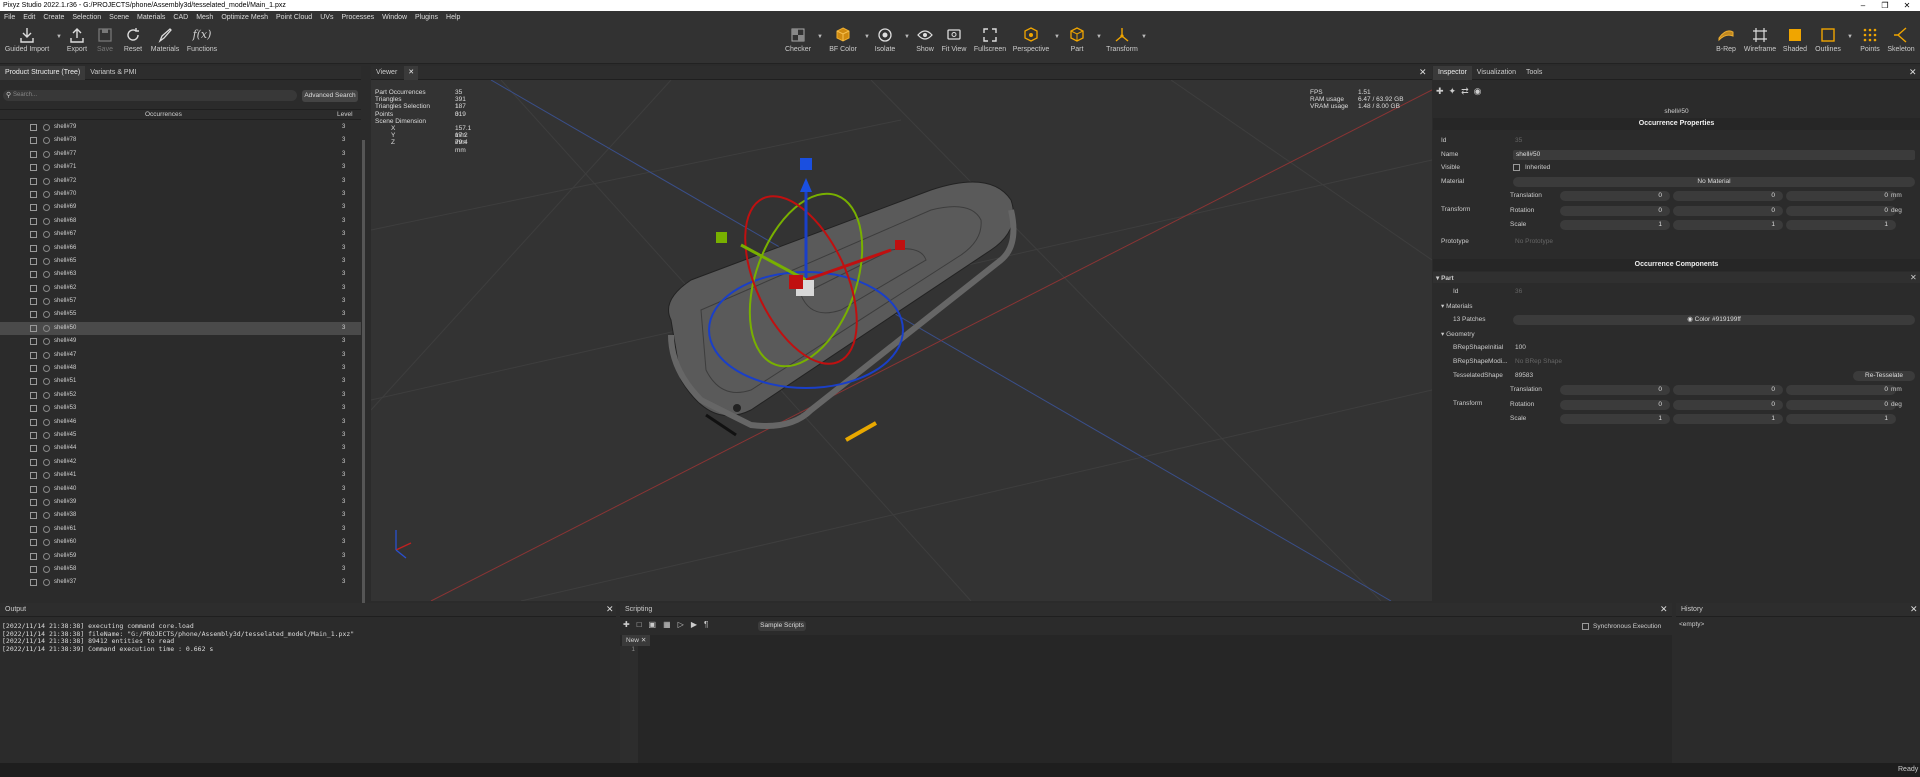  Describe the element at coordinates (330, 96) in the screenshot. I see `advanced-search-button: Advanced Search` at that location.